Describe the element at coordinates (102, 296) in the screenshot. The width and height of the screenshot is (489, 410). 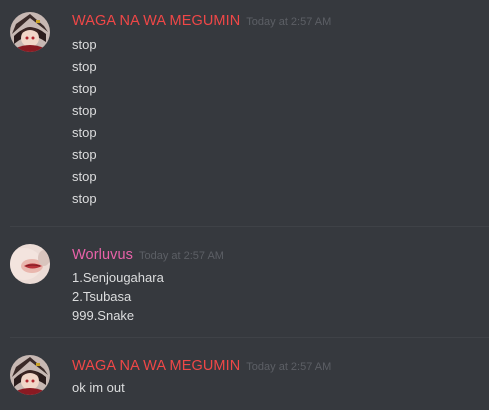
I see `message-text: 2.Tsubasa` at that location.